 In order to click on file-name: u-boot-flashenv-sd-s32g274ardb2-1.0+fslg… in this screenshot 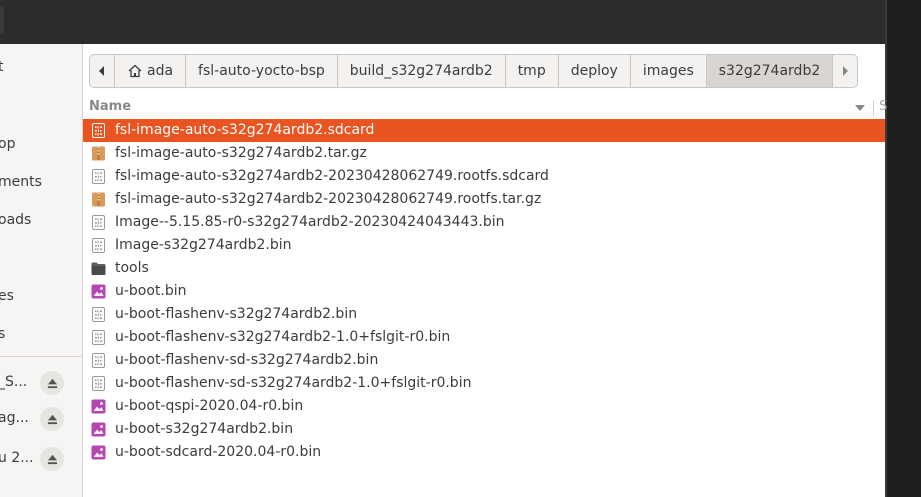, I will do `click(293, 383)`.